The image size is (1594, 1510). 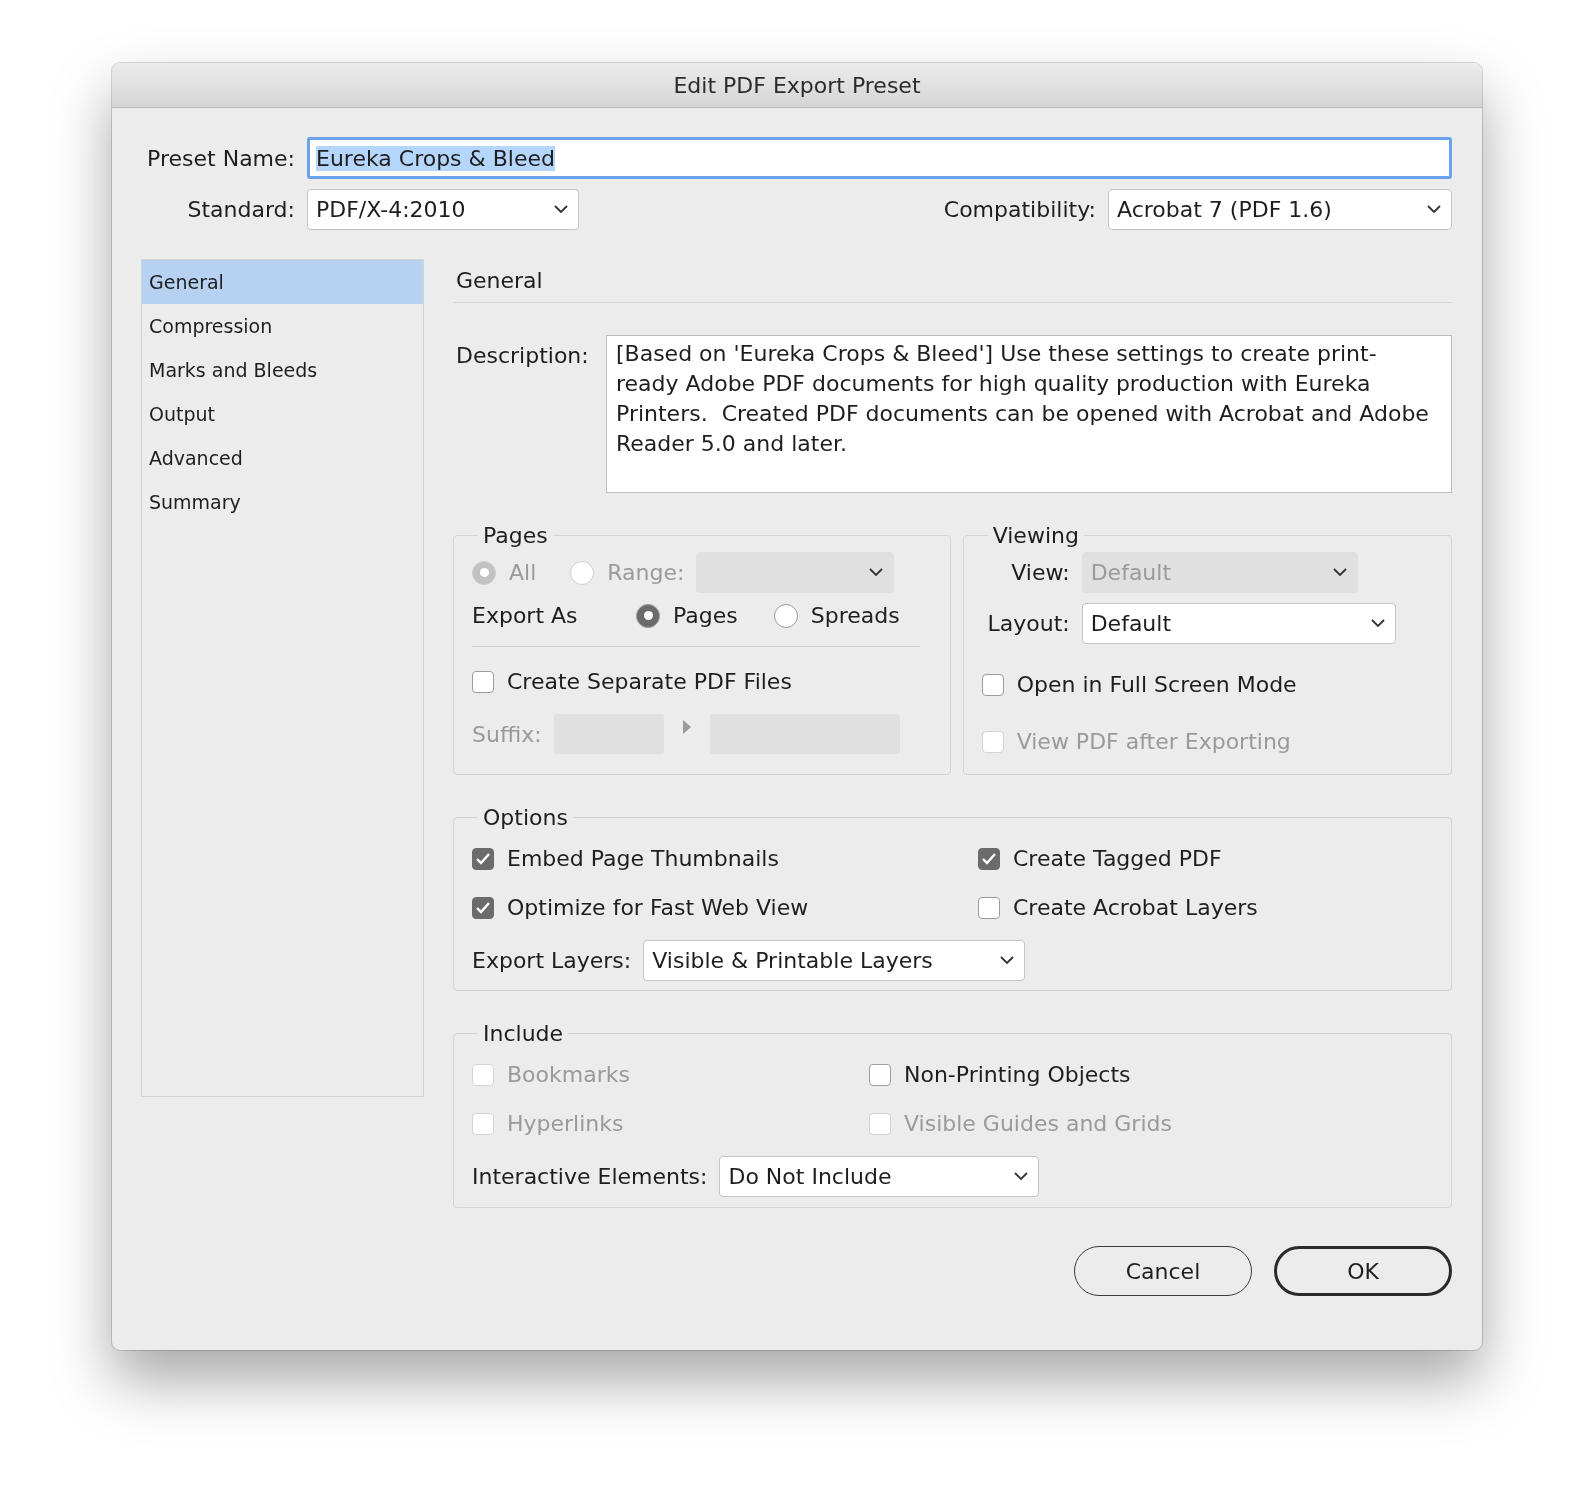 What do you see at coordinates (687, 615) in the screenshot?
I see `radio-option: Pages` at bounding box center [687, 615].